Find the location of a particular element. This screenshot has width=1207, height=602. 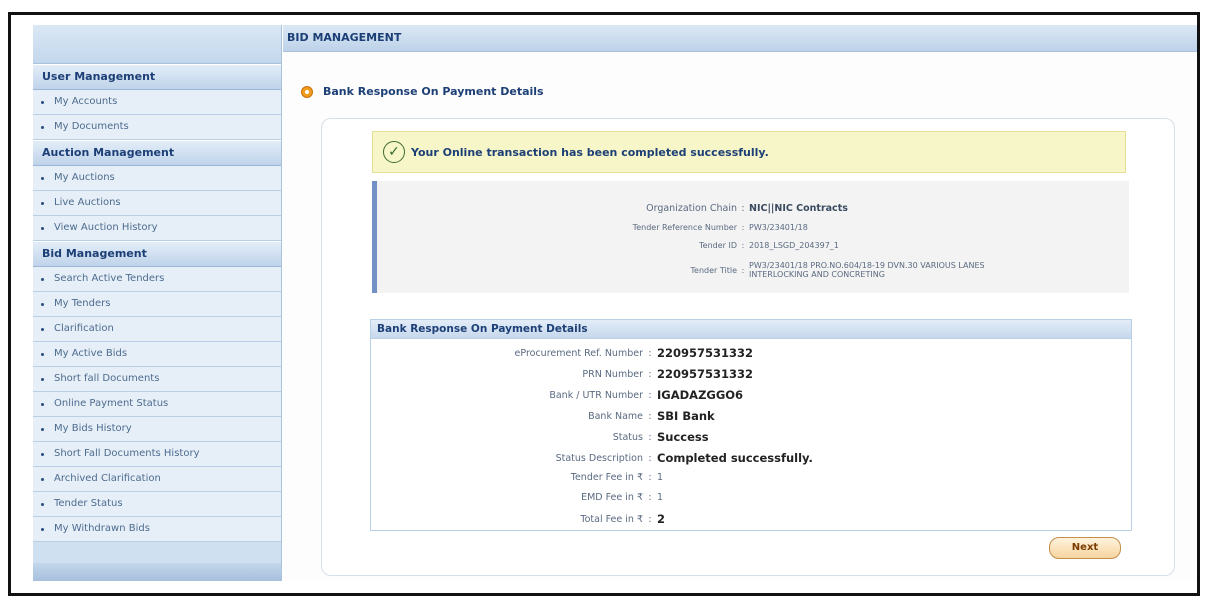

payment-row: Bank / UTR Number : IGADAZGGO6 is located at coordinates (646, 395).